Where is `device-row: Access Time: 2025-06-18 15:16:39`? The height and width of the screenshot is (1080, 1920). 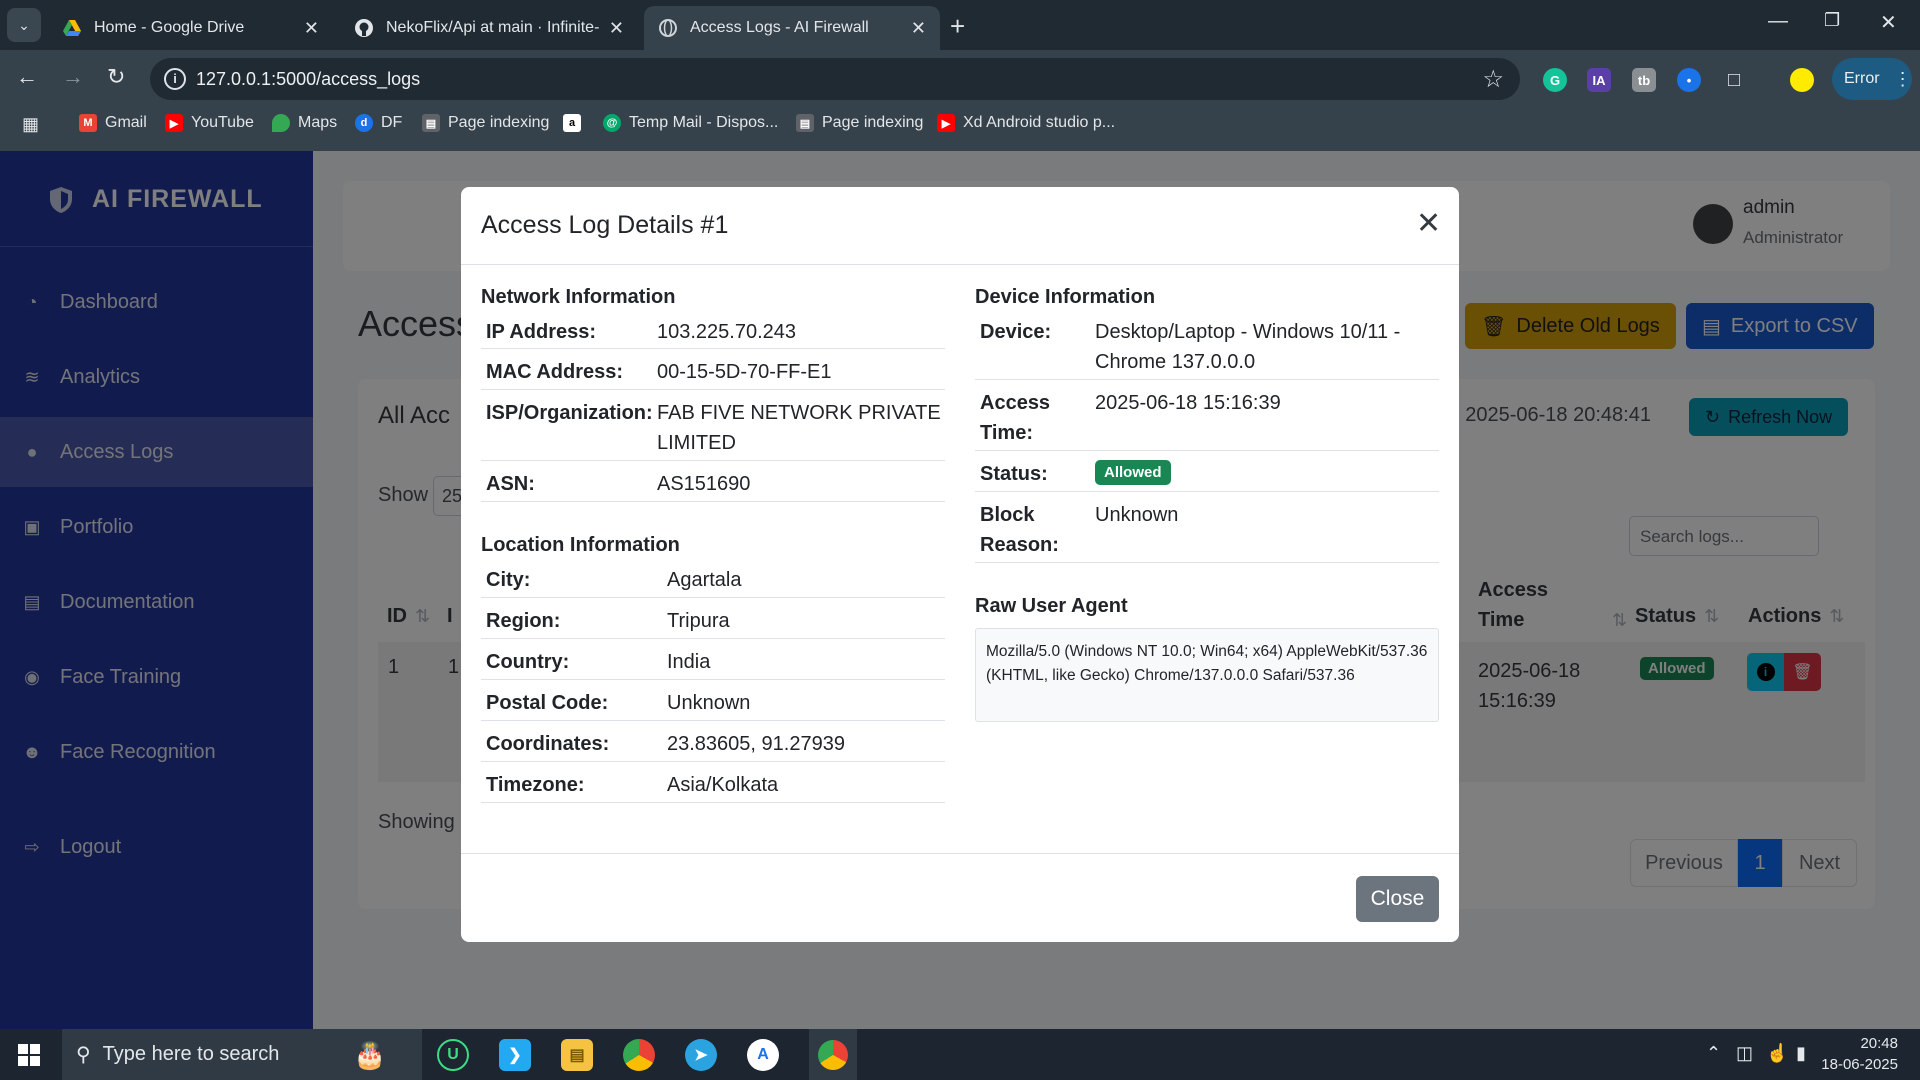
device-row: Access Time: 2025-06-18 15:16:39 is located at coordinates (1207, 415).